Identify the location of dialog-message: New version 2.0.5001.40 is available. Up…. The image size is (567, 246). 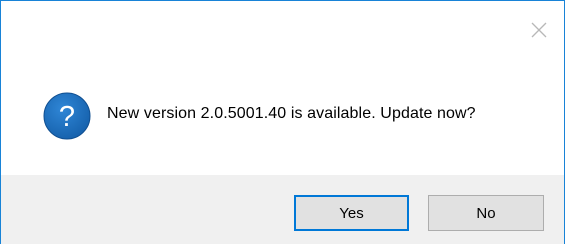
(291, 113).